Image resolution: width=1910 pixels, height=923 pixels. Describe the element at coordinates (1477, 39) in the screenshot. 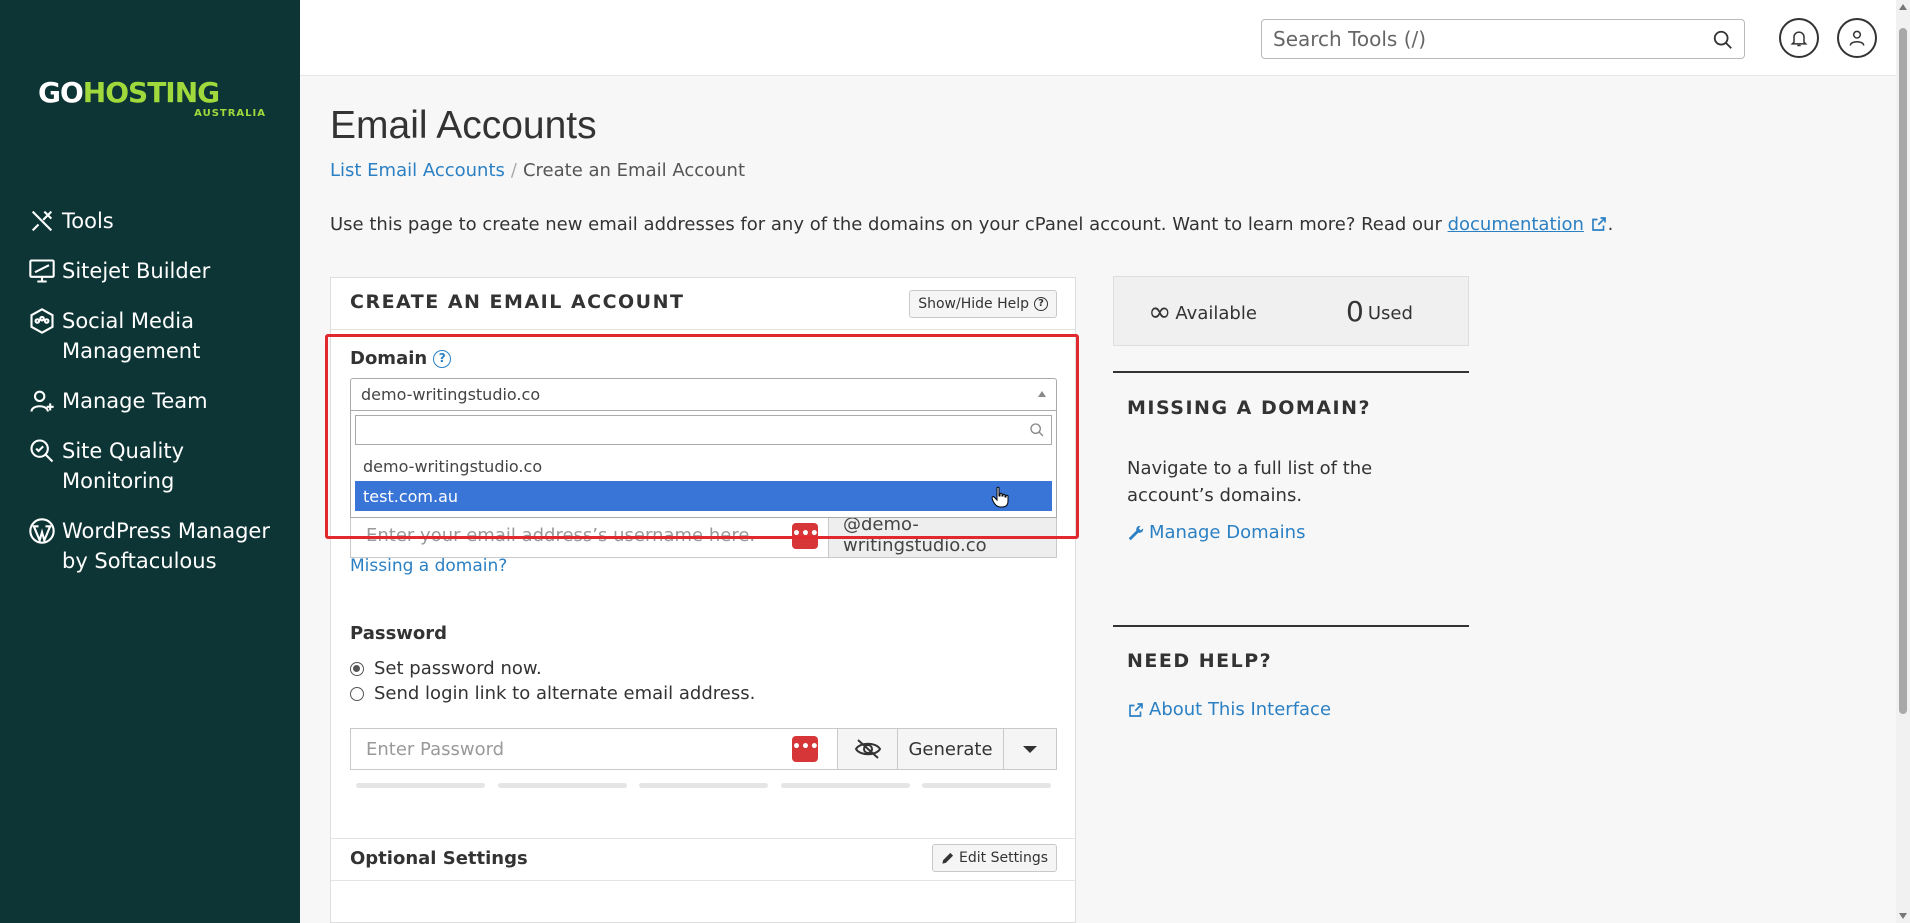

I see `search-input` at that location.